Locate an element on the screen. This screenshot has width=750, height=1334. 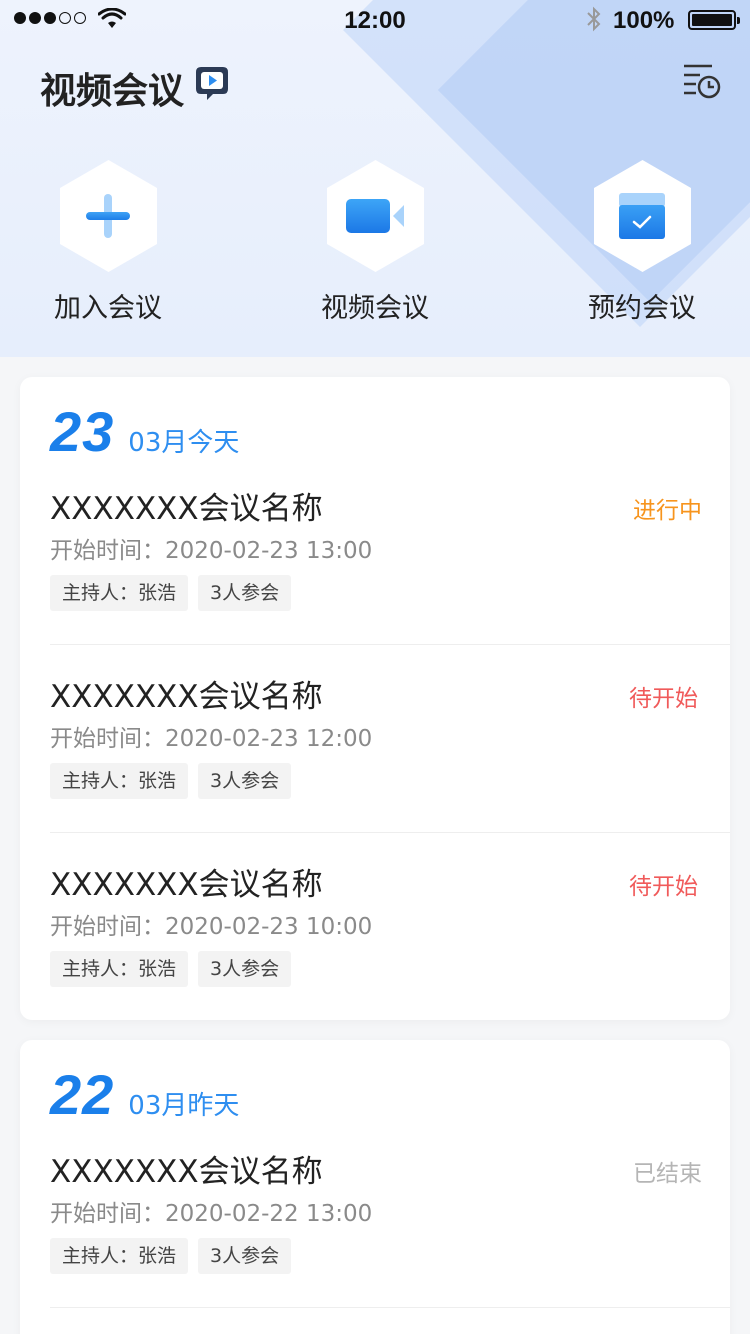
video-meeting-label: 视频会议 is located at coordinates (375, 308).